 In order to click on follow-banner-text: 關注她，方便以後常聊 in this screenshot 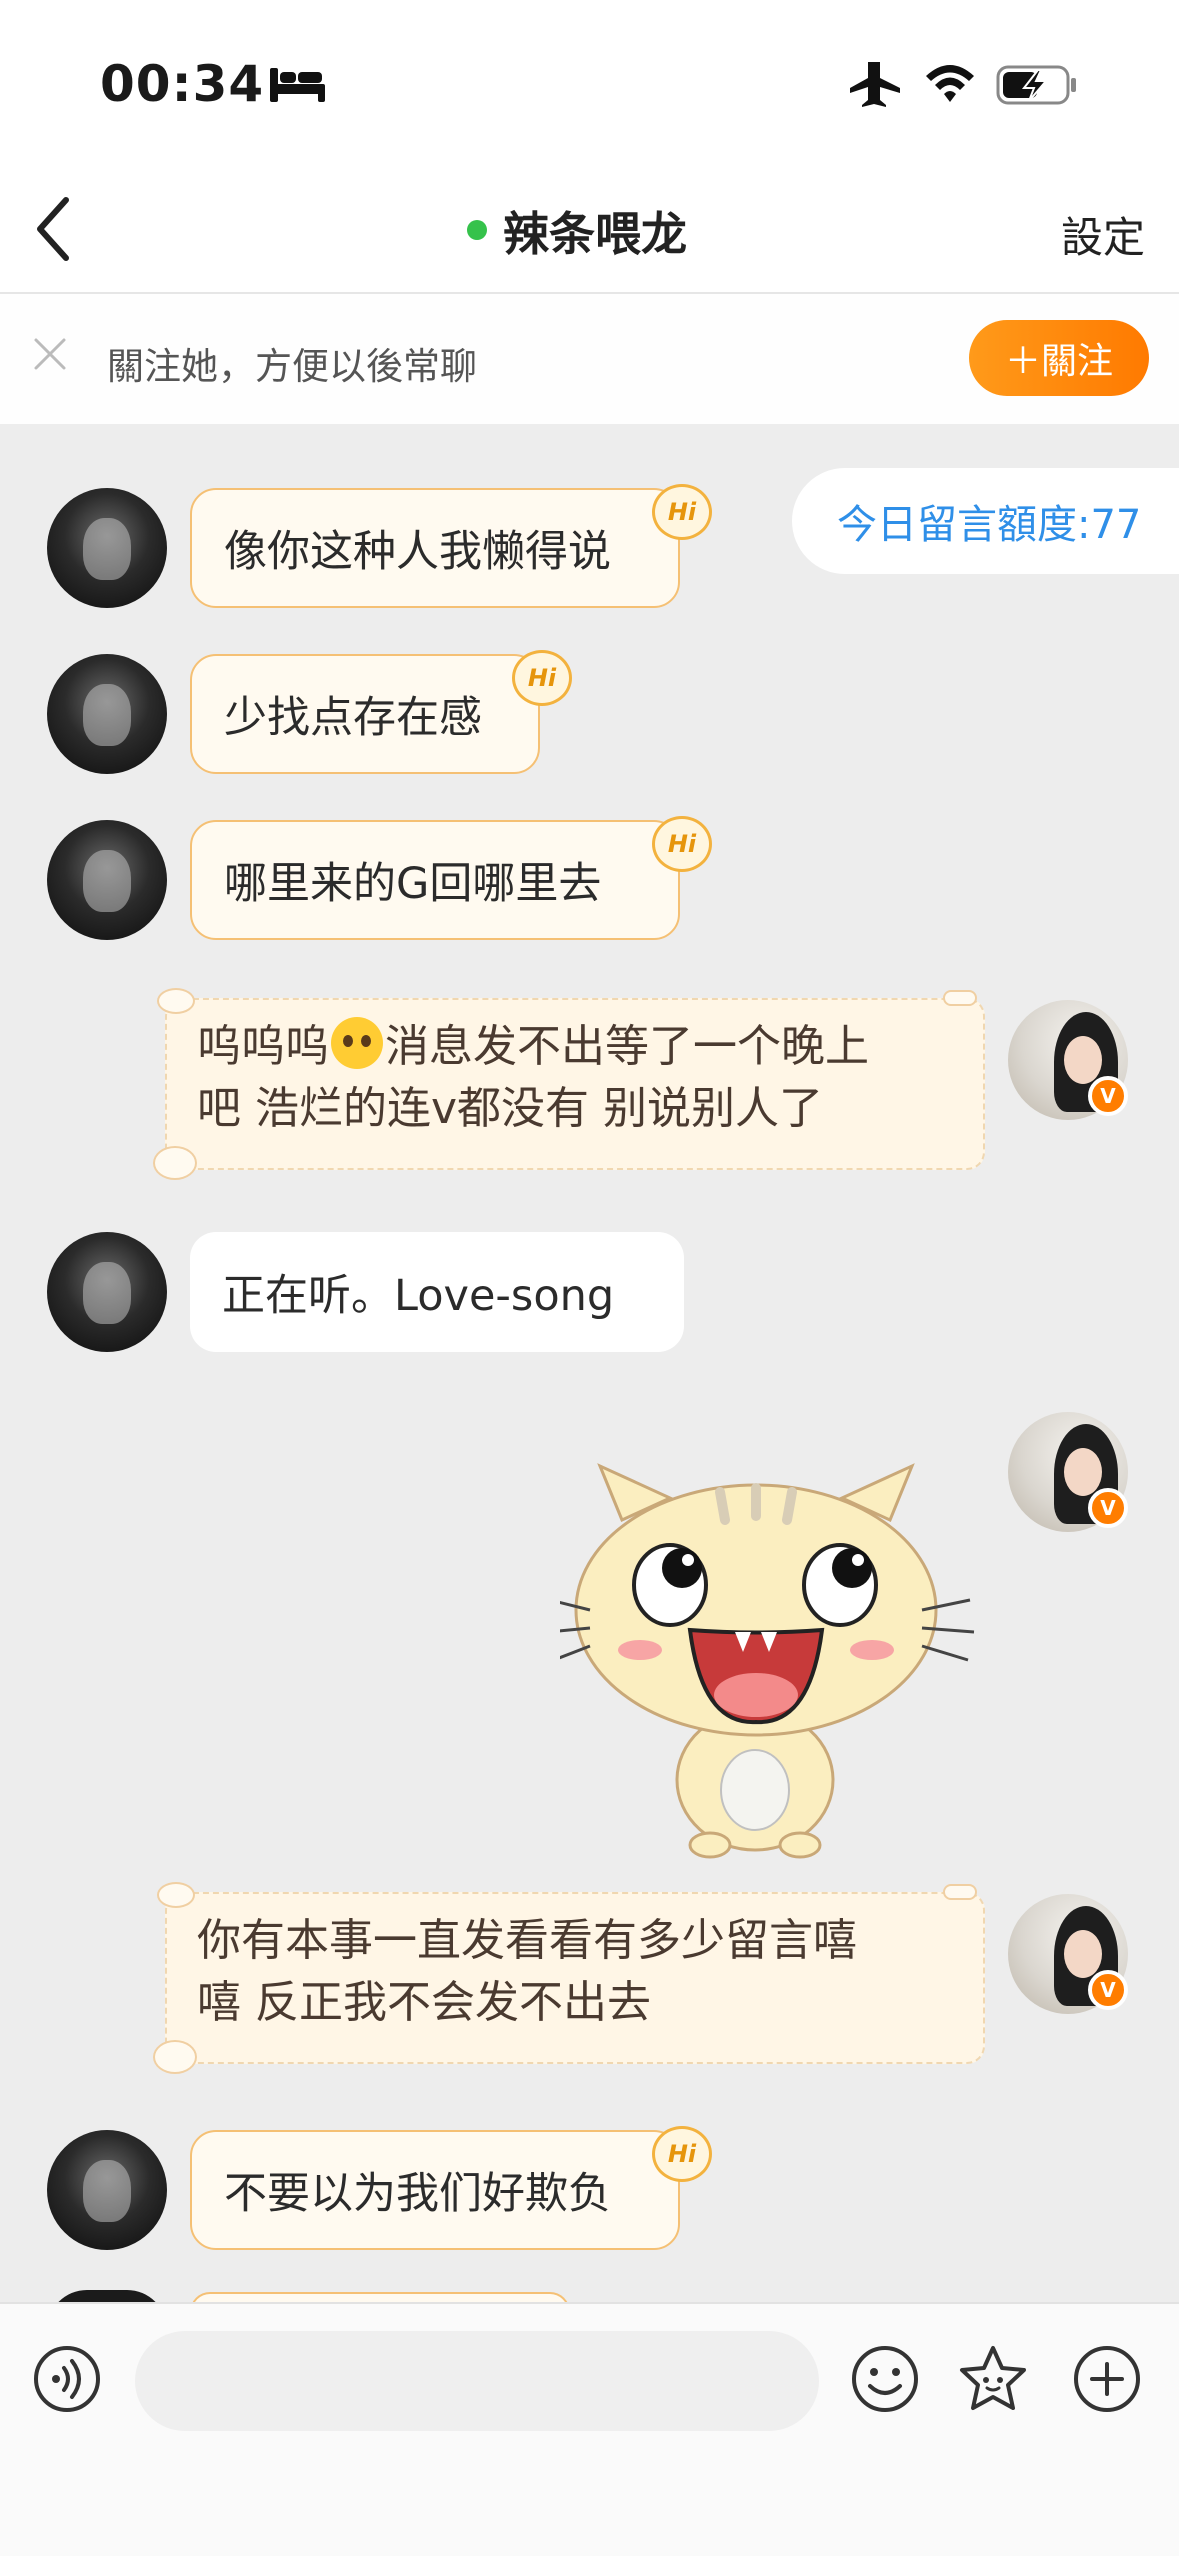, I will do `click(292, 366)`.